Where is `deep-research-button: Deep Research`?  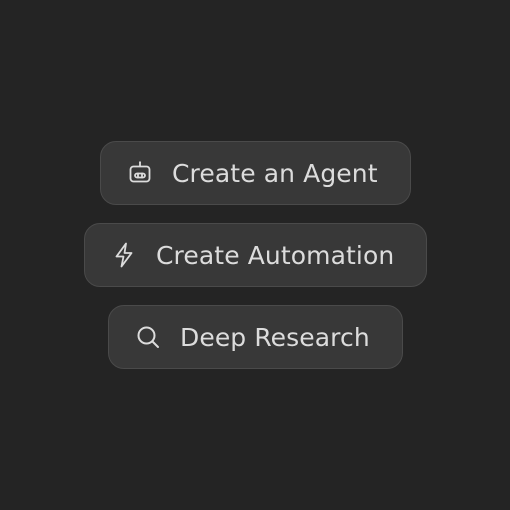 deep-research-button: Deep Research is located at coordinates (255, 337).